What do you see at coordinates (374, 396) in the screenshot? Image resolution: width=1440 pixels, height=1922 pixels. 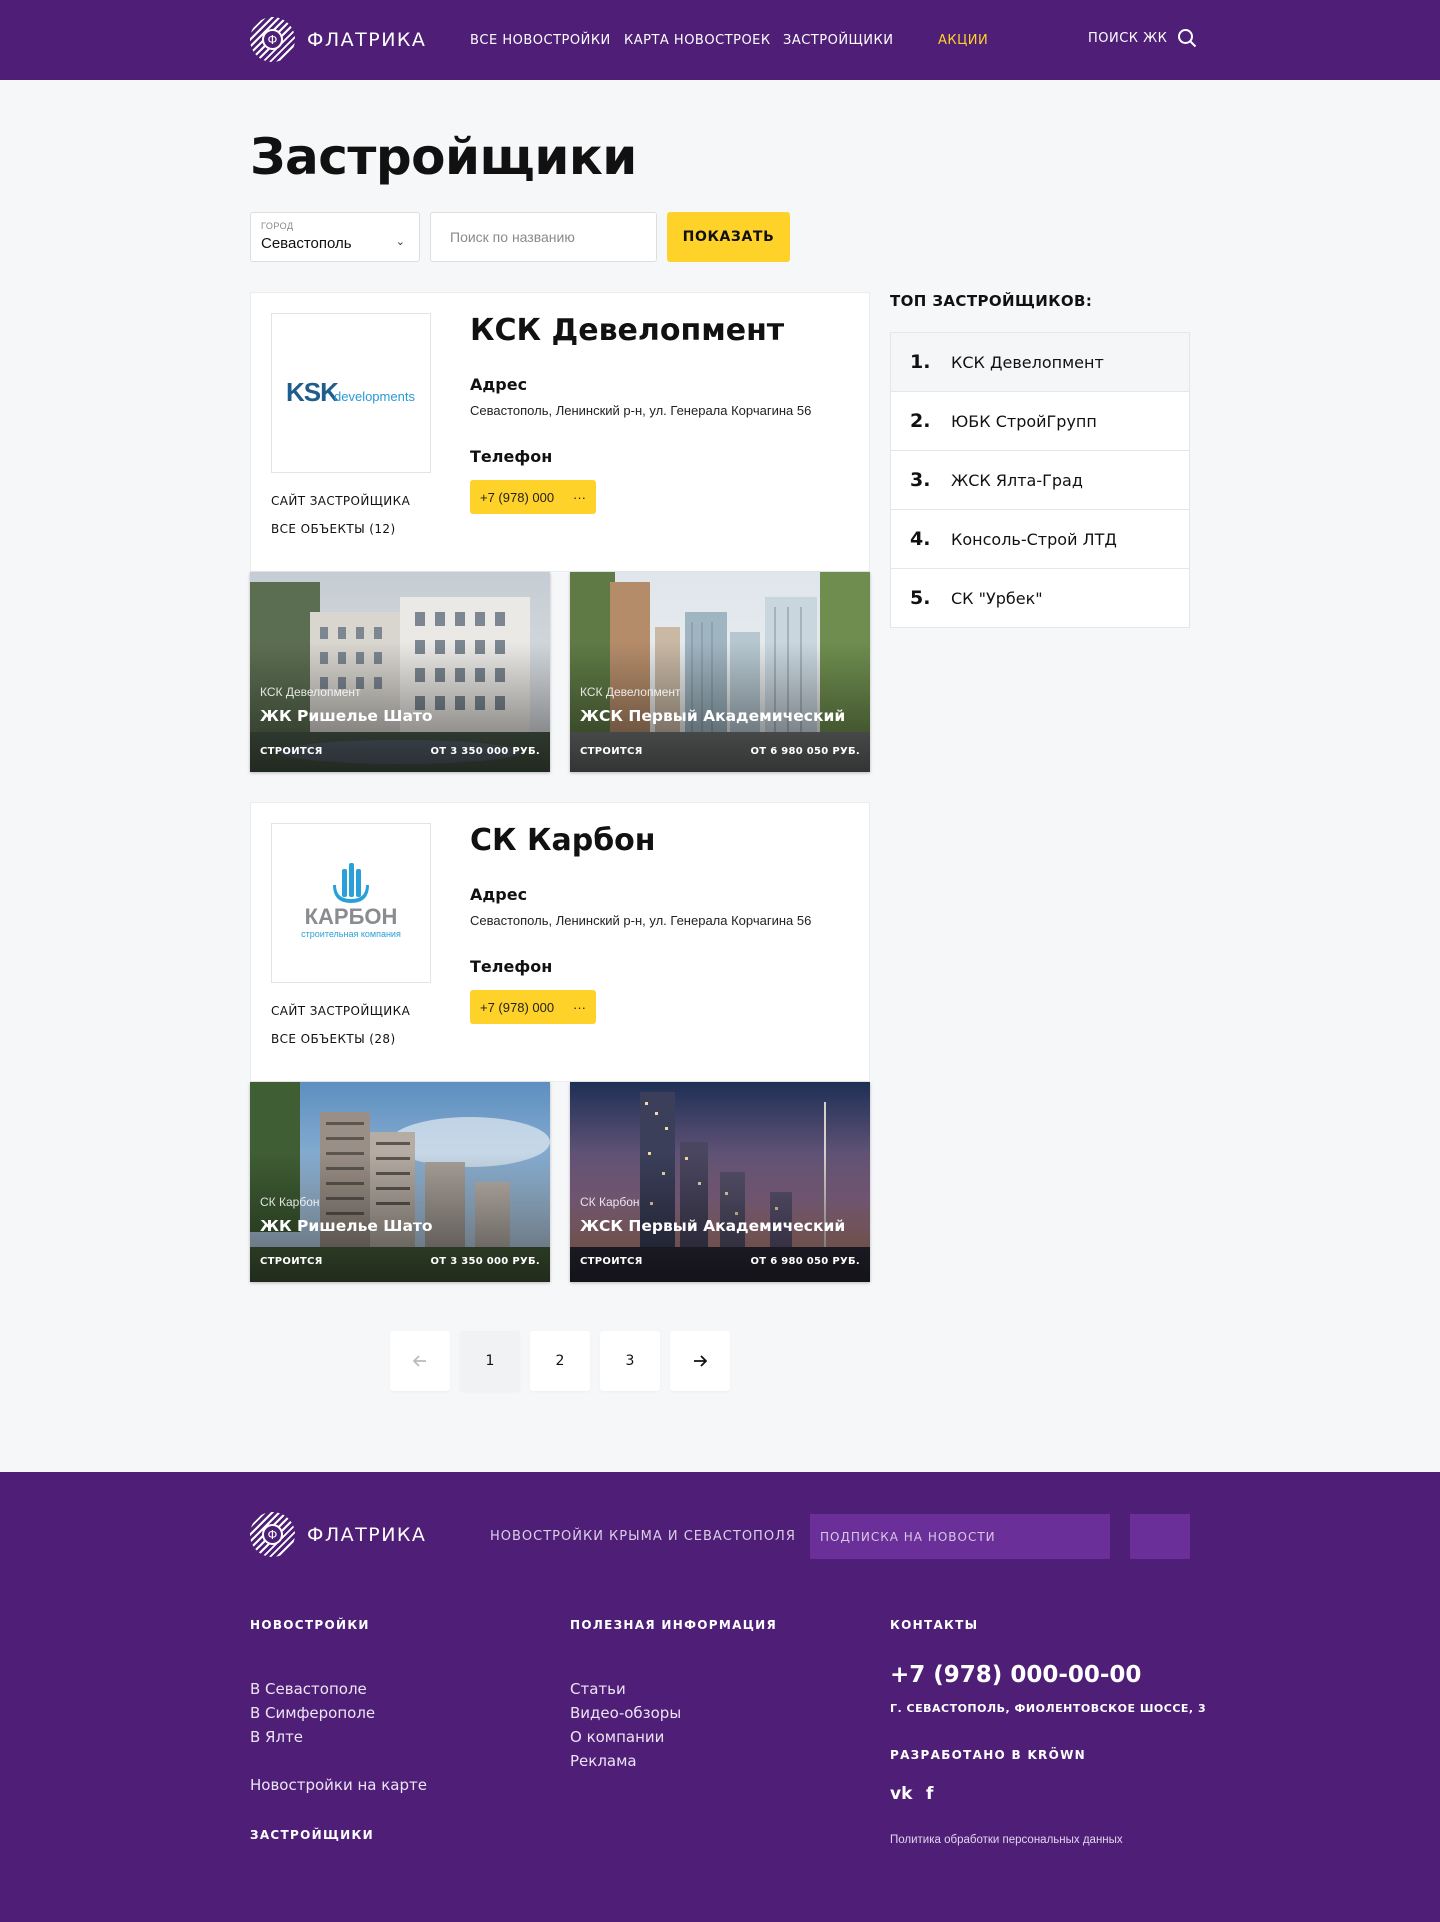 I see `svg-text: developments` at bounding box center [374, 396].